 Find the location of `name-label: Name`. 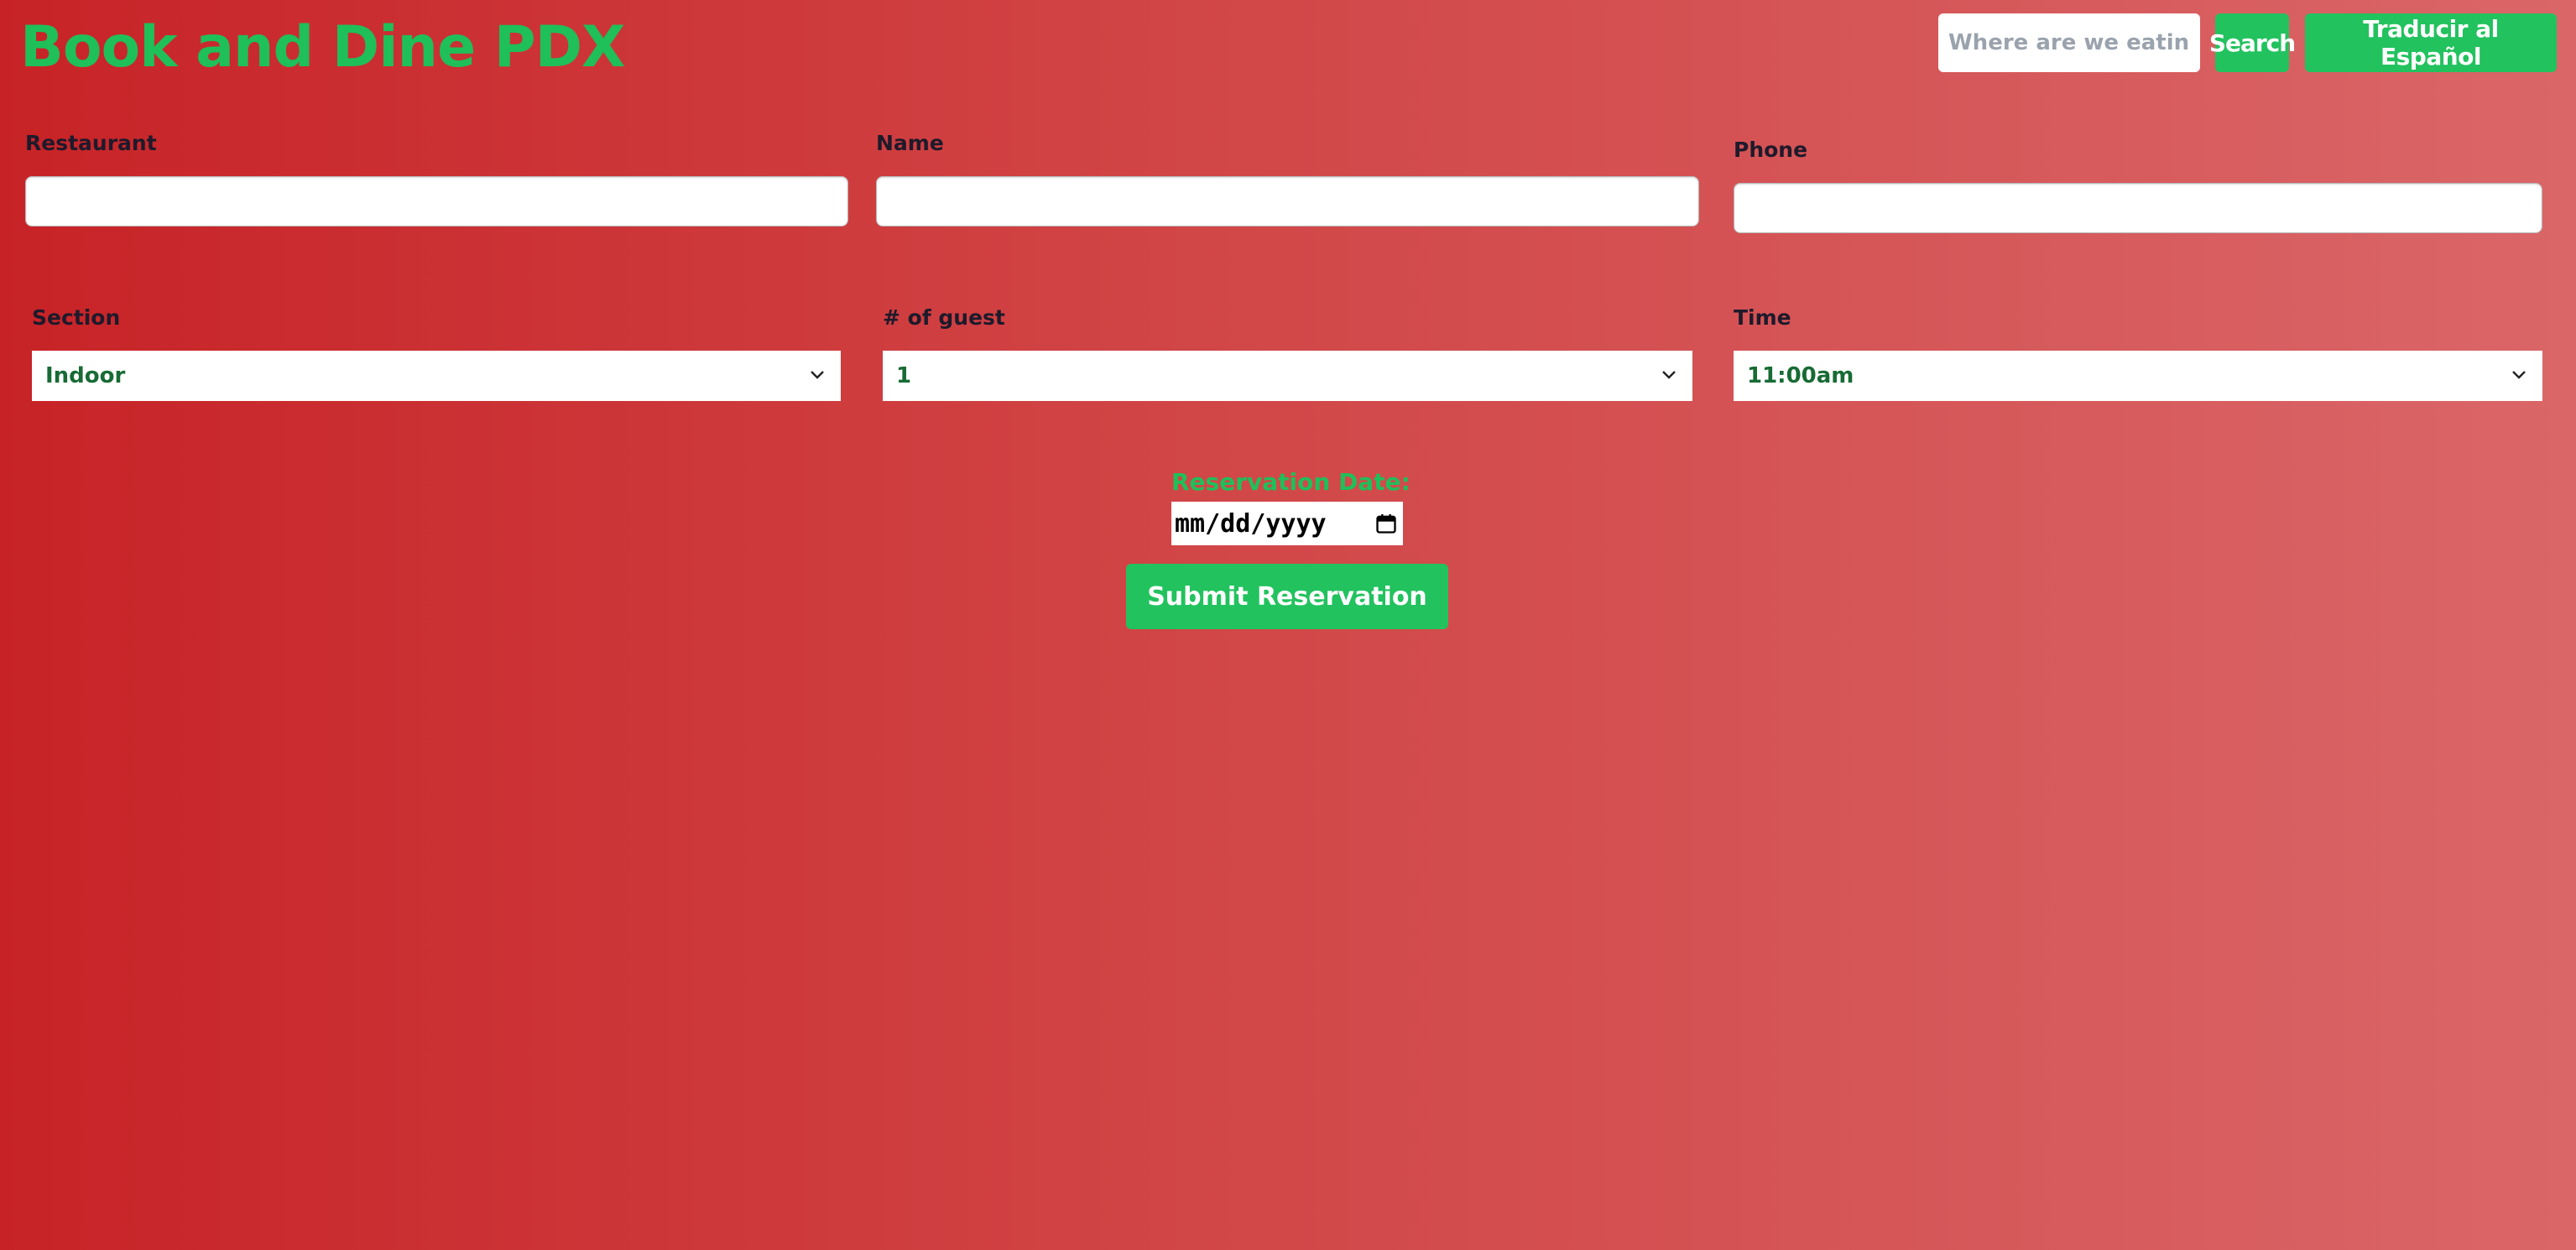

name-label: Name is located at coordinates (910, 143).